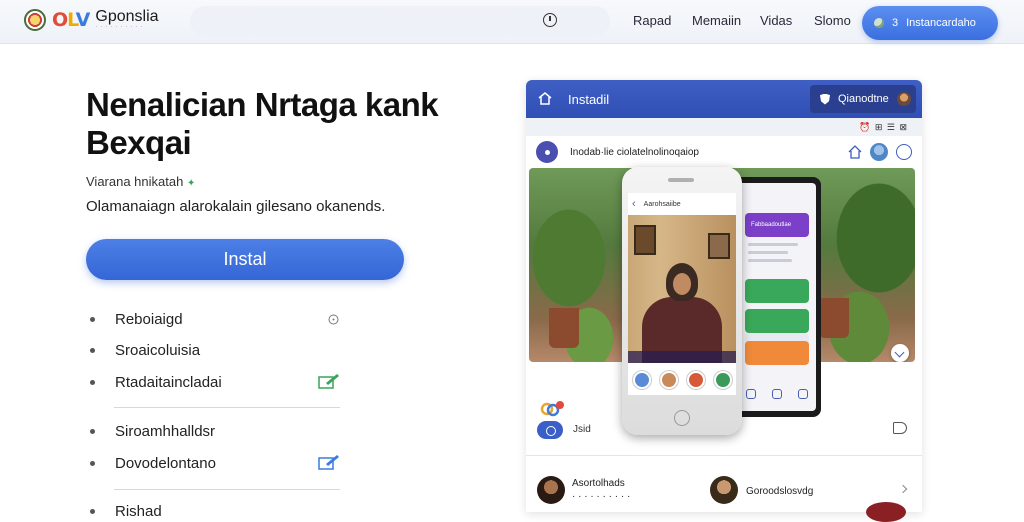  Describe the element at coordinates (832, 20) in the screenshot. I see `nav-link-slomo: Slomo` at that location.